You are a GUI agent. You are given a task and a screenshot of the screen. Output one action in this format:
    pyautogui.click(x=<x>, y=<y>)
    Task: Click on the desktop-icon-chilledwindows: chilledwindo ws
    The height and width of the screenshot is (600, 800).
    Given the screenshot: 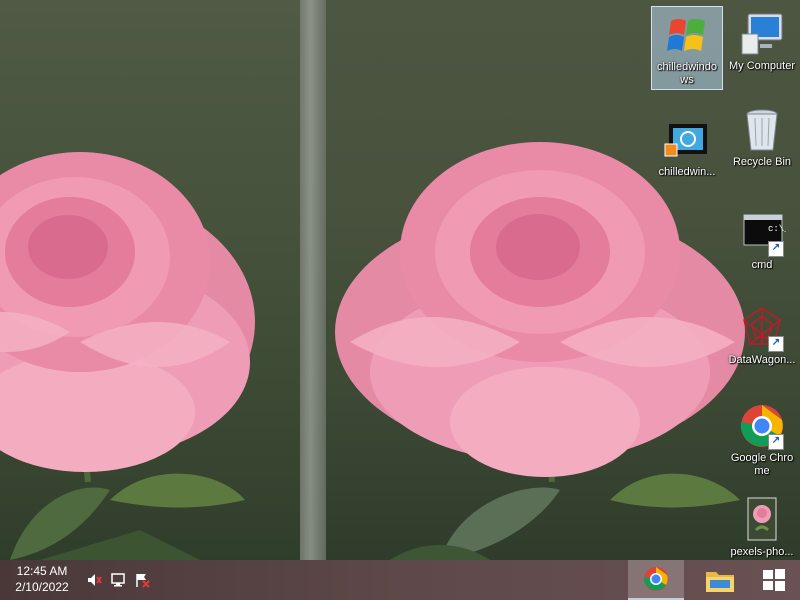 What is the action you would take?
    pyautogui.click(x=687, y=48)
    